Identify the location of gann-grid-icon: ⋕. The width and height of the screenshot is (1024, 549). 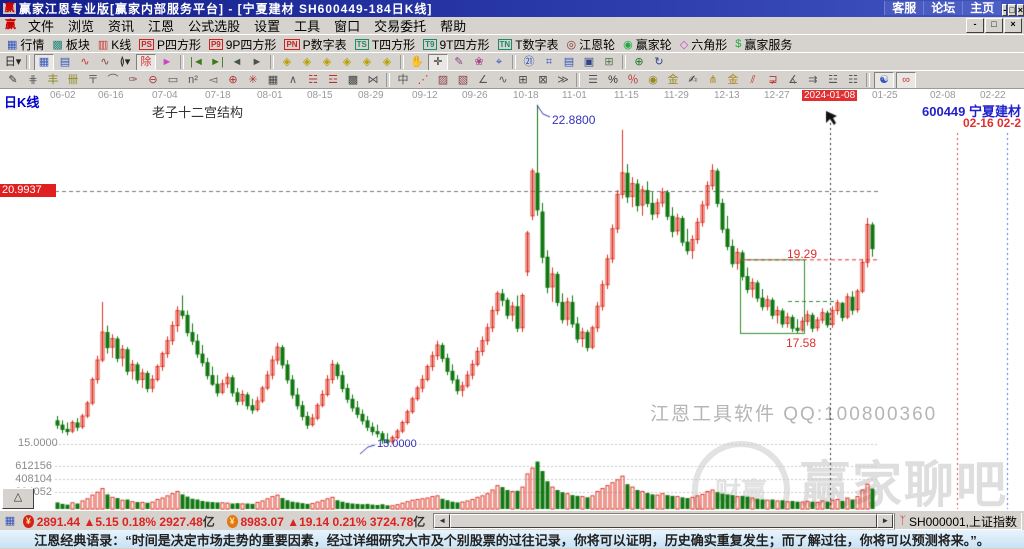
(33, 80).